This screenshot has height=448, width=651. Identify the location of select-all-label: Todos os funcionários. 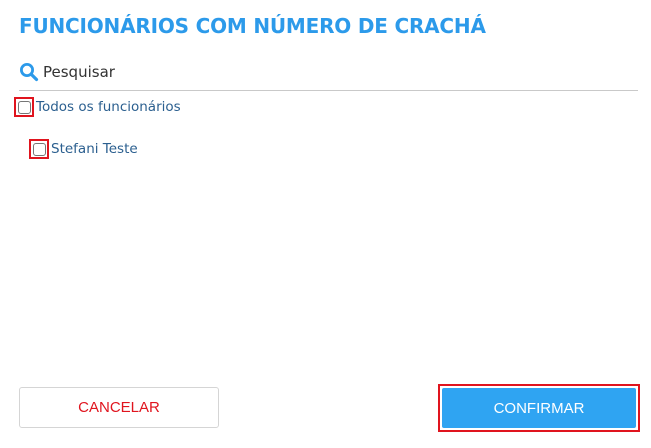
(108, 107).